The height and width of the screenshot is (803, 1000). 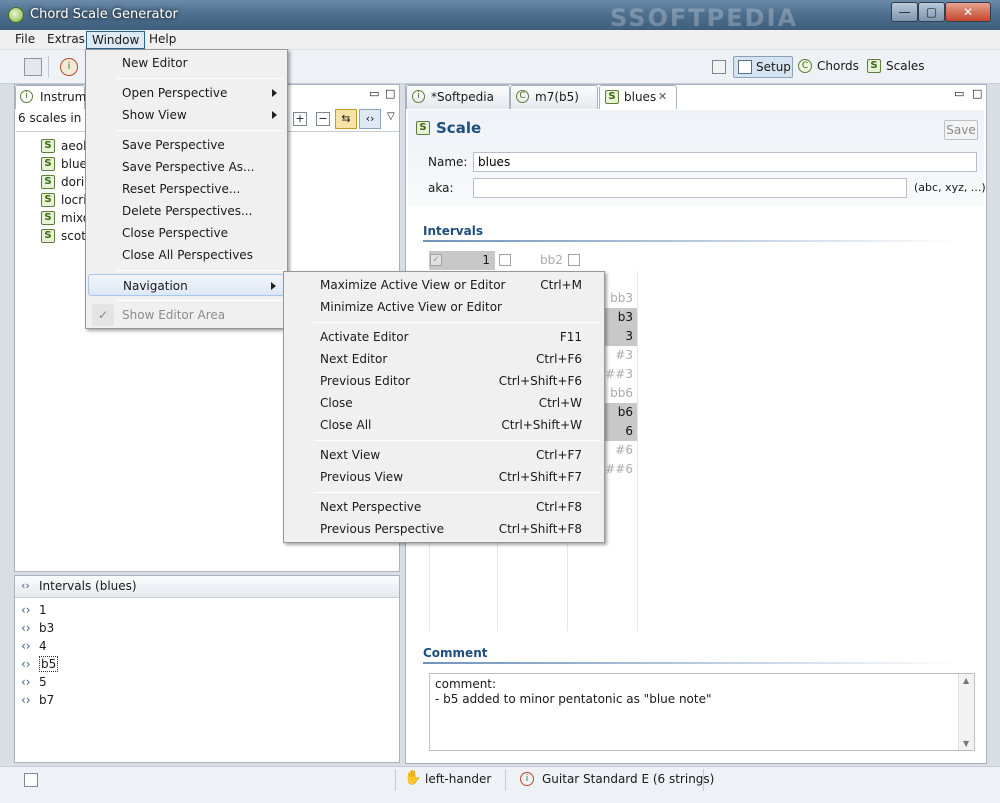 What do you see at coordinates (621, 431) in the screenshot?
I see `interval-cell: 6` at bounding box center [621, 431].